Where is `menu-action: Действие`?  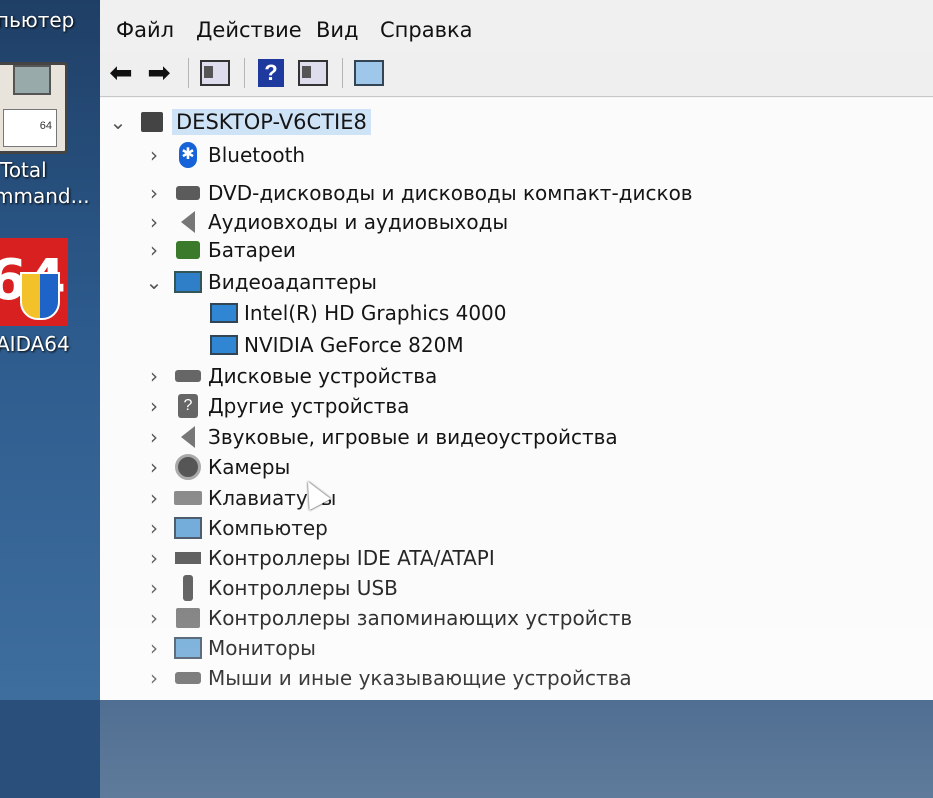
menu-action: Действие is located at coordinates (249, 30).